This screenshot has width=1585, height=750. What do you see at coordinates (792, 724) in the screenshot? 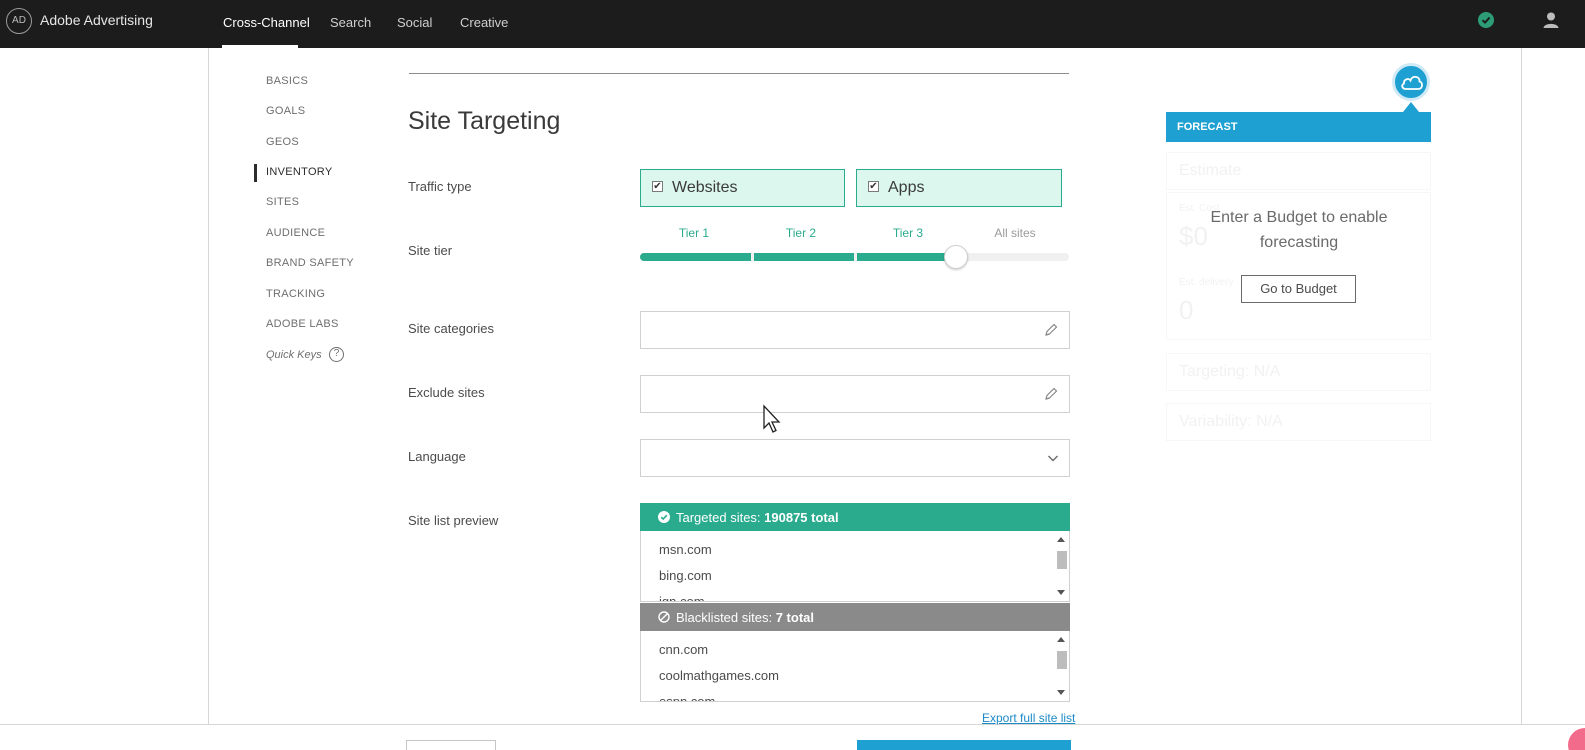
I see `footer-divider` at bounding box center [792, 724].